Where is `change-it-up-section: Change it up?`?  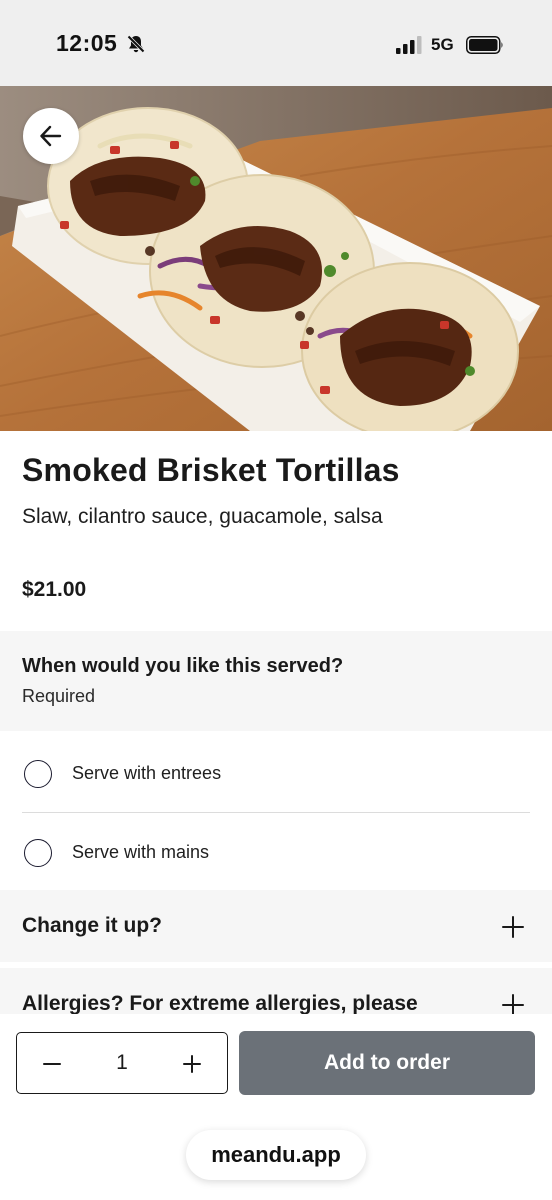
change-it-up-section: Change it up? is located at coordinates (276, 926).